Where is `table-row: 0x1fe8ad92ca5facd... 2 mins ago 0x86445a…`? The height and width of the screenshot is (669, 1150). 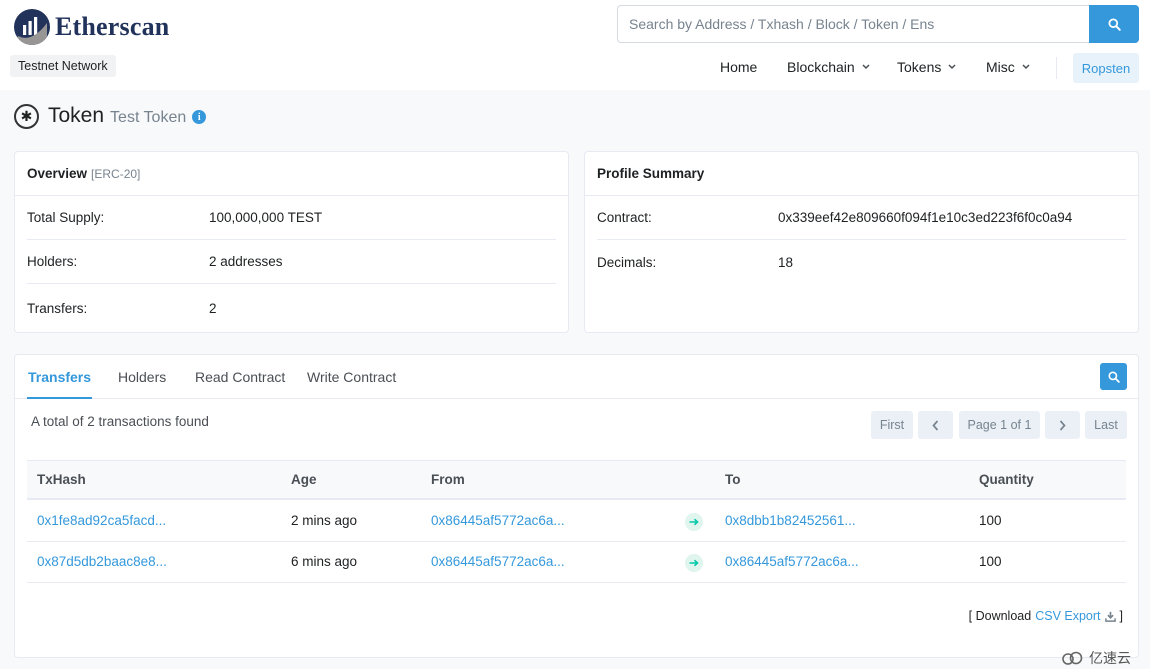
table-row: 0x1fe8ad92ca5facd... 2 mins ago 0x86445a… is located at coordinates (576, 521).